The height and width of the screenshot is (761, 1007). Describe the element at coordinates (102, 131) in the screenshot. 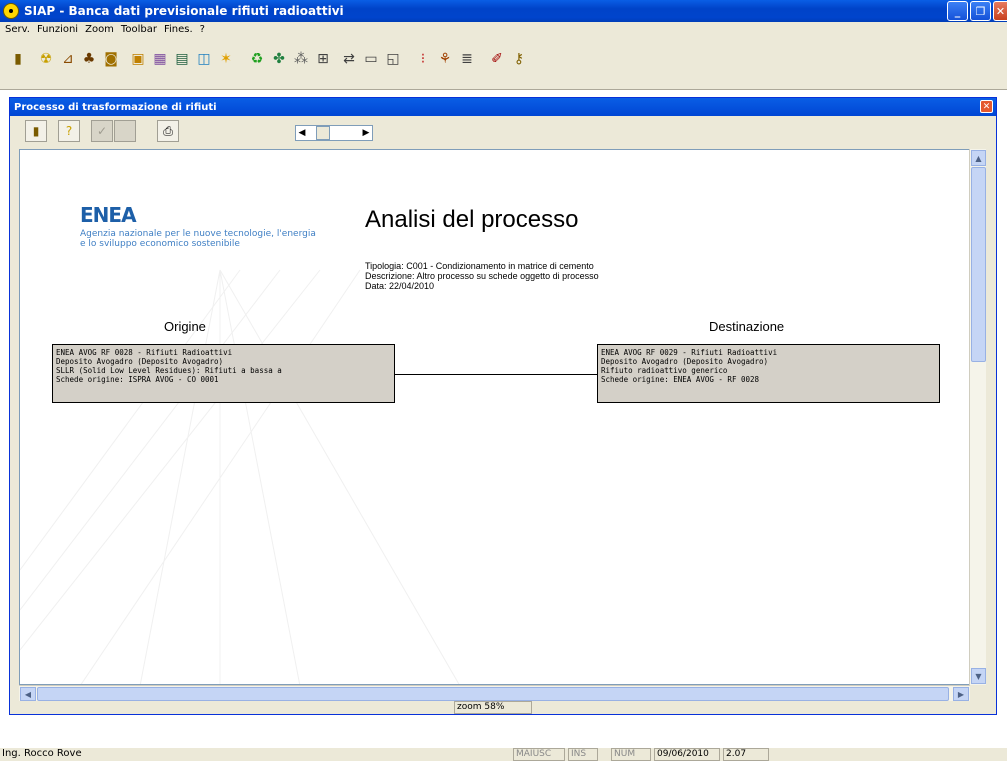

I see `disabled-tool-icon: ✓` at that location.